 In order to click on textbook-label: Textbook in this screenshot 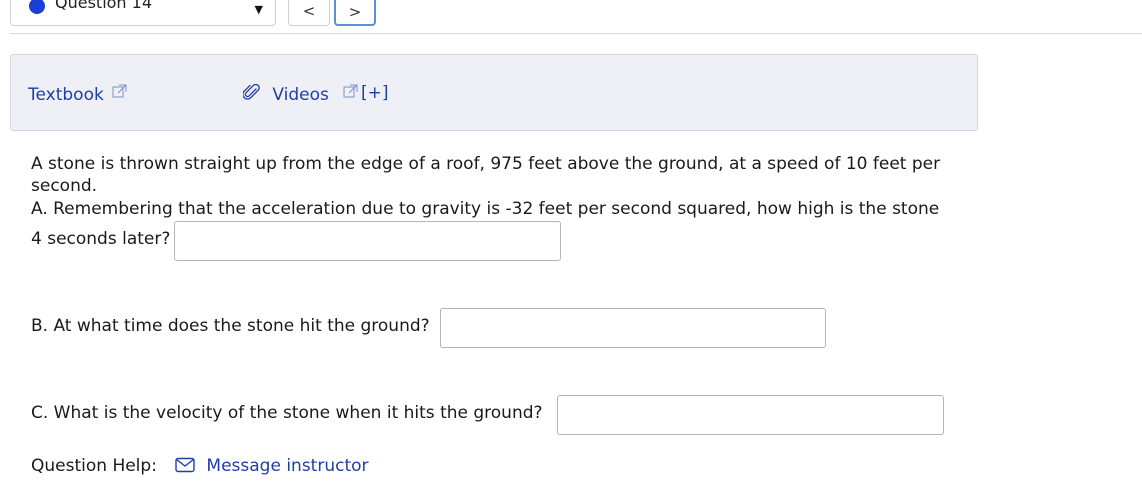, I will do `click(66, 95)`.